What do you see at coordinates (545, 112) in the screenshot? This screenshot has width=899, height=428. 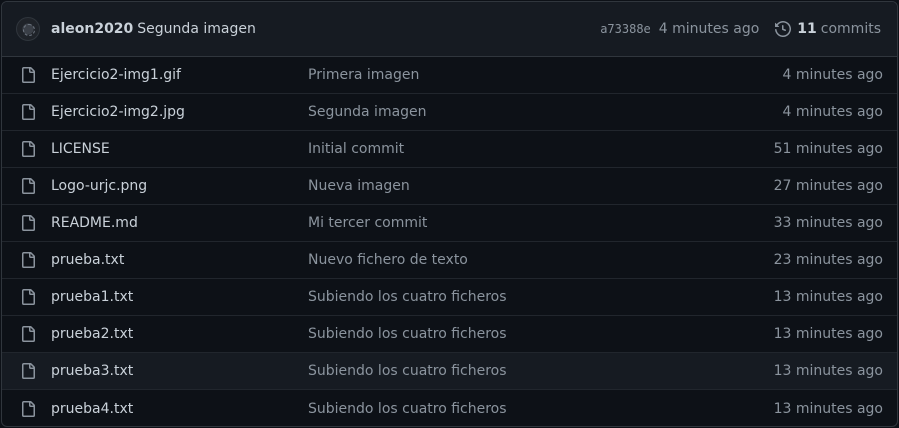 I see `file-commit-message-link: Segunda imagen` at bounding box center [545, 112].